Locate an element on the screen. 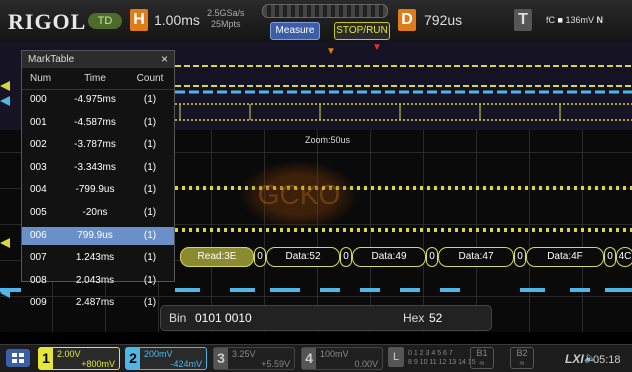 Image resolution: width=632 pixels, height=372 pixels. watermark-logo: GCKO is located at coordinates (299, 195).